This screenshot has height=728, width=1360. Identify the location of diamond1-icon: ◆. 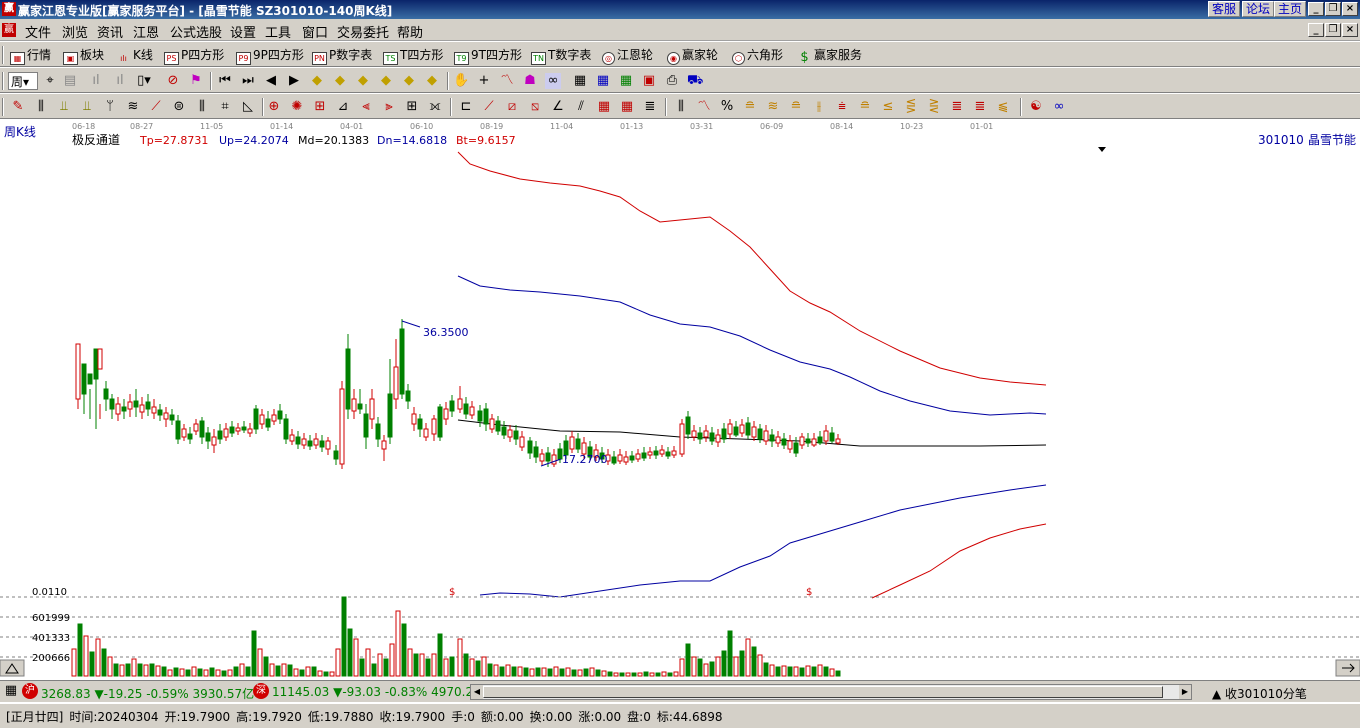
(317, 81).